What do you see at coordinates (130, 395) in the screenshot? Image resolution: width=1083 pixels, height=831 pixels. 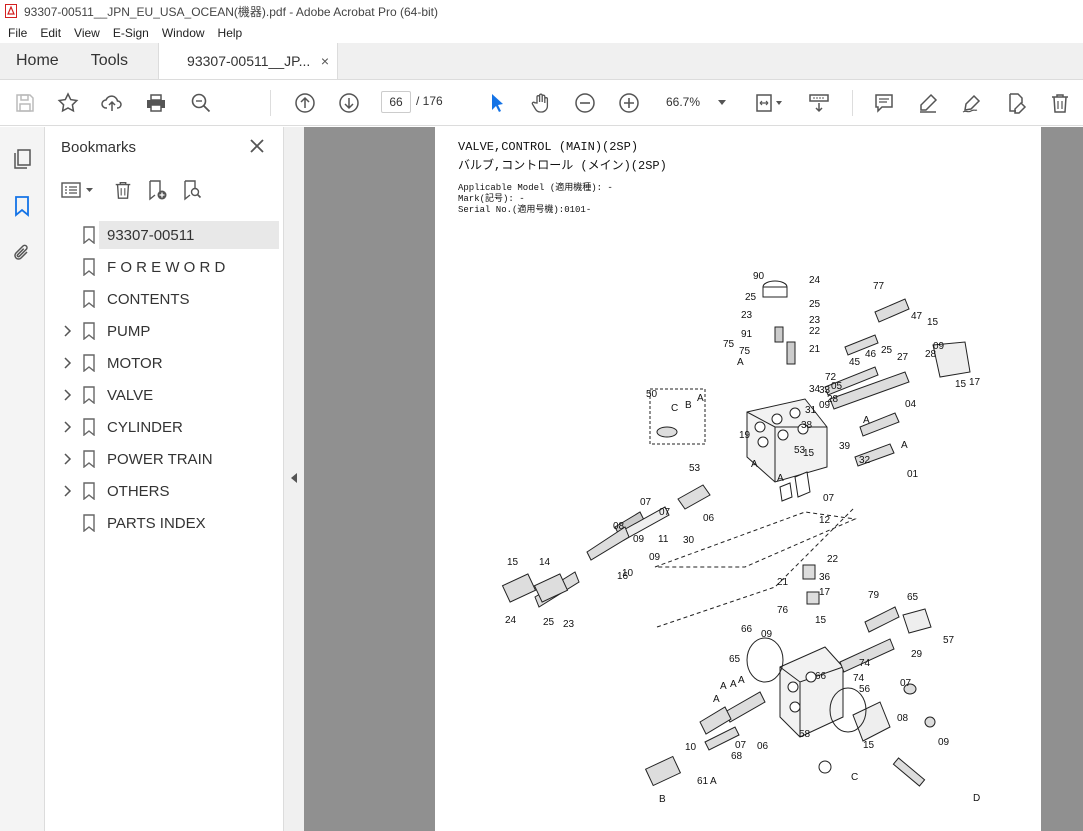 I see `bookmark-label: VALVE` at bounding box center [130, 395].